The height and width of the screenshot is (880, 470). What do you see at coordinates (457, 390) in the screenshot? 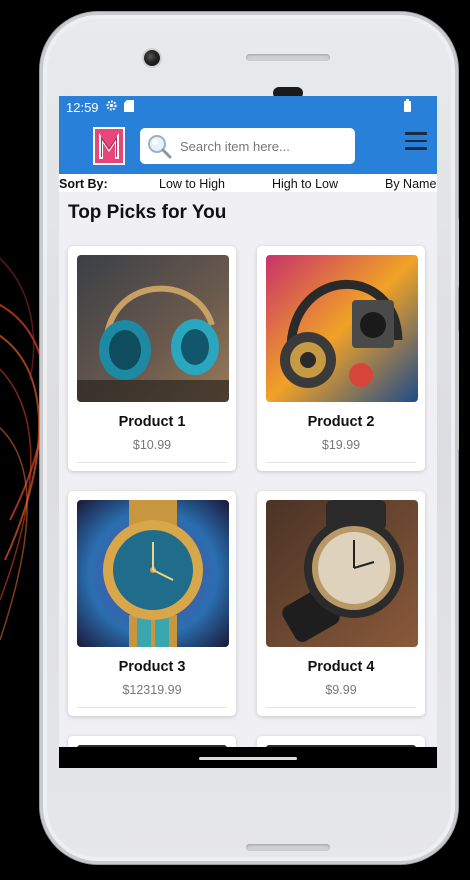
I see `volume-button` at bounding box center [457, 390].